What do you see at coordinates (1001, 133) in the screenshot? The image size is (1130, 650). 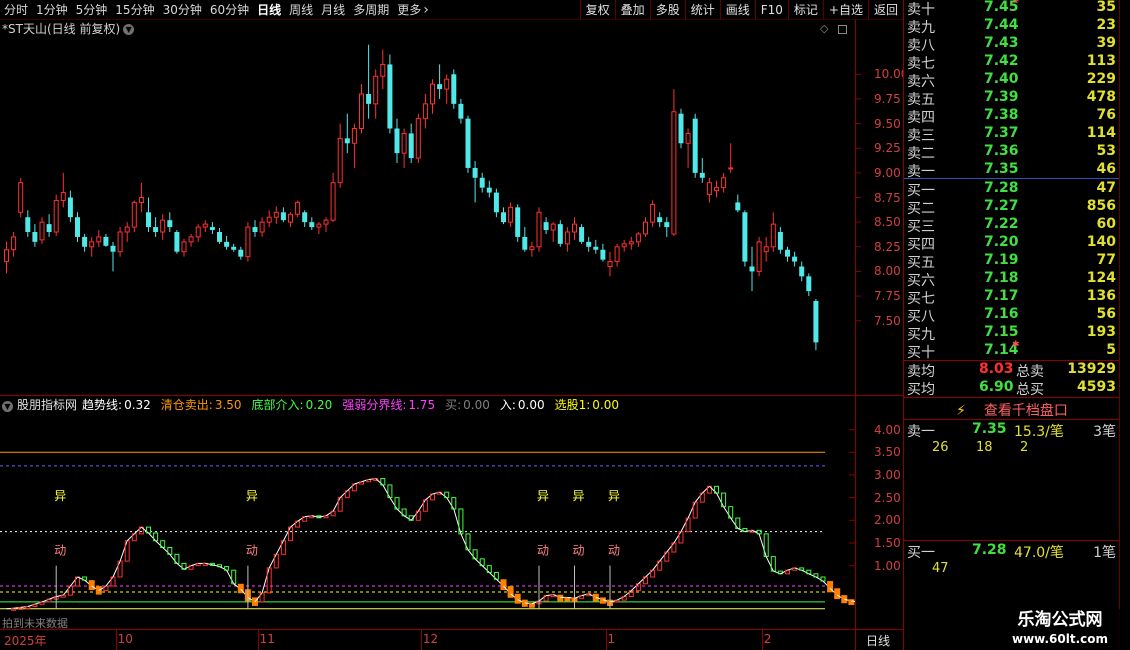 I see `sell-level-price: 7.37` at bounding box center [1001, 133].